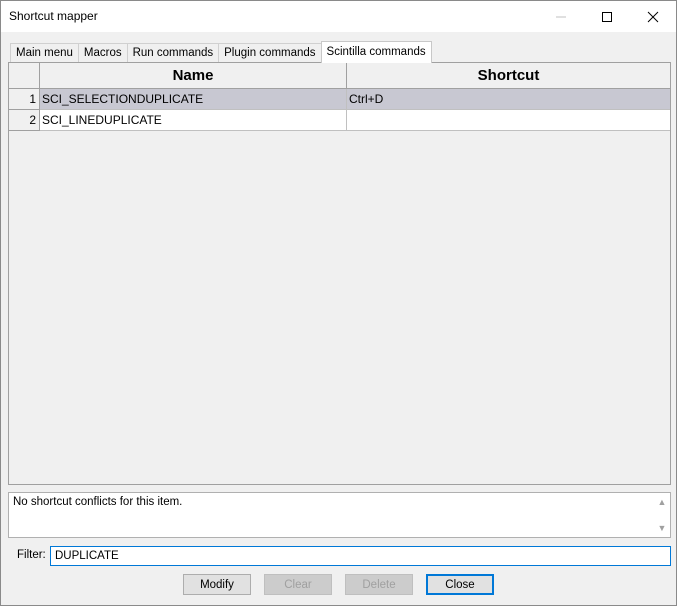 The width and height of the screenshot is (677, 606). I want to click on row-number: 2, so click(24, 120).